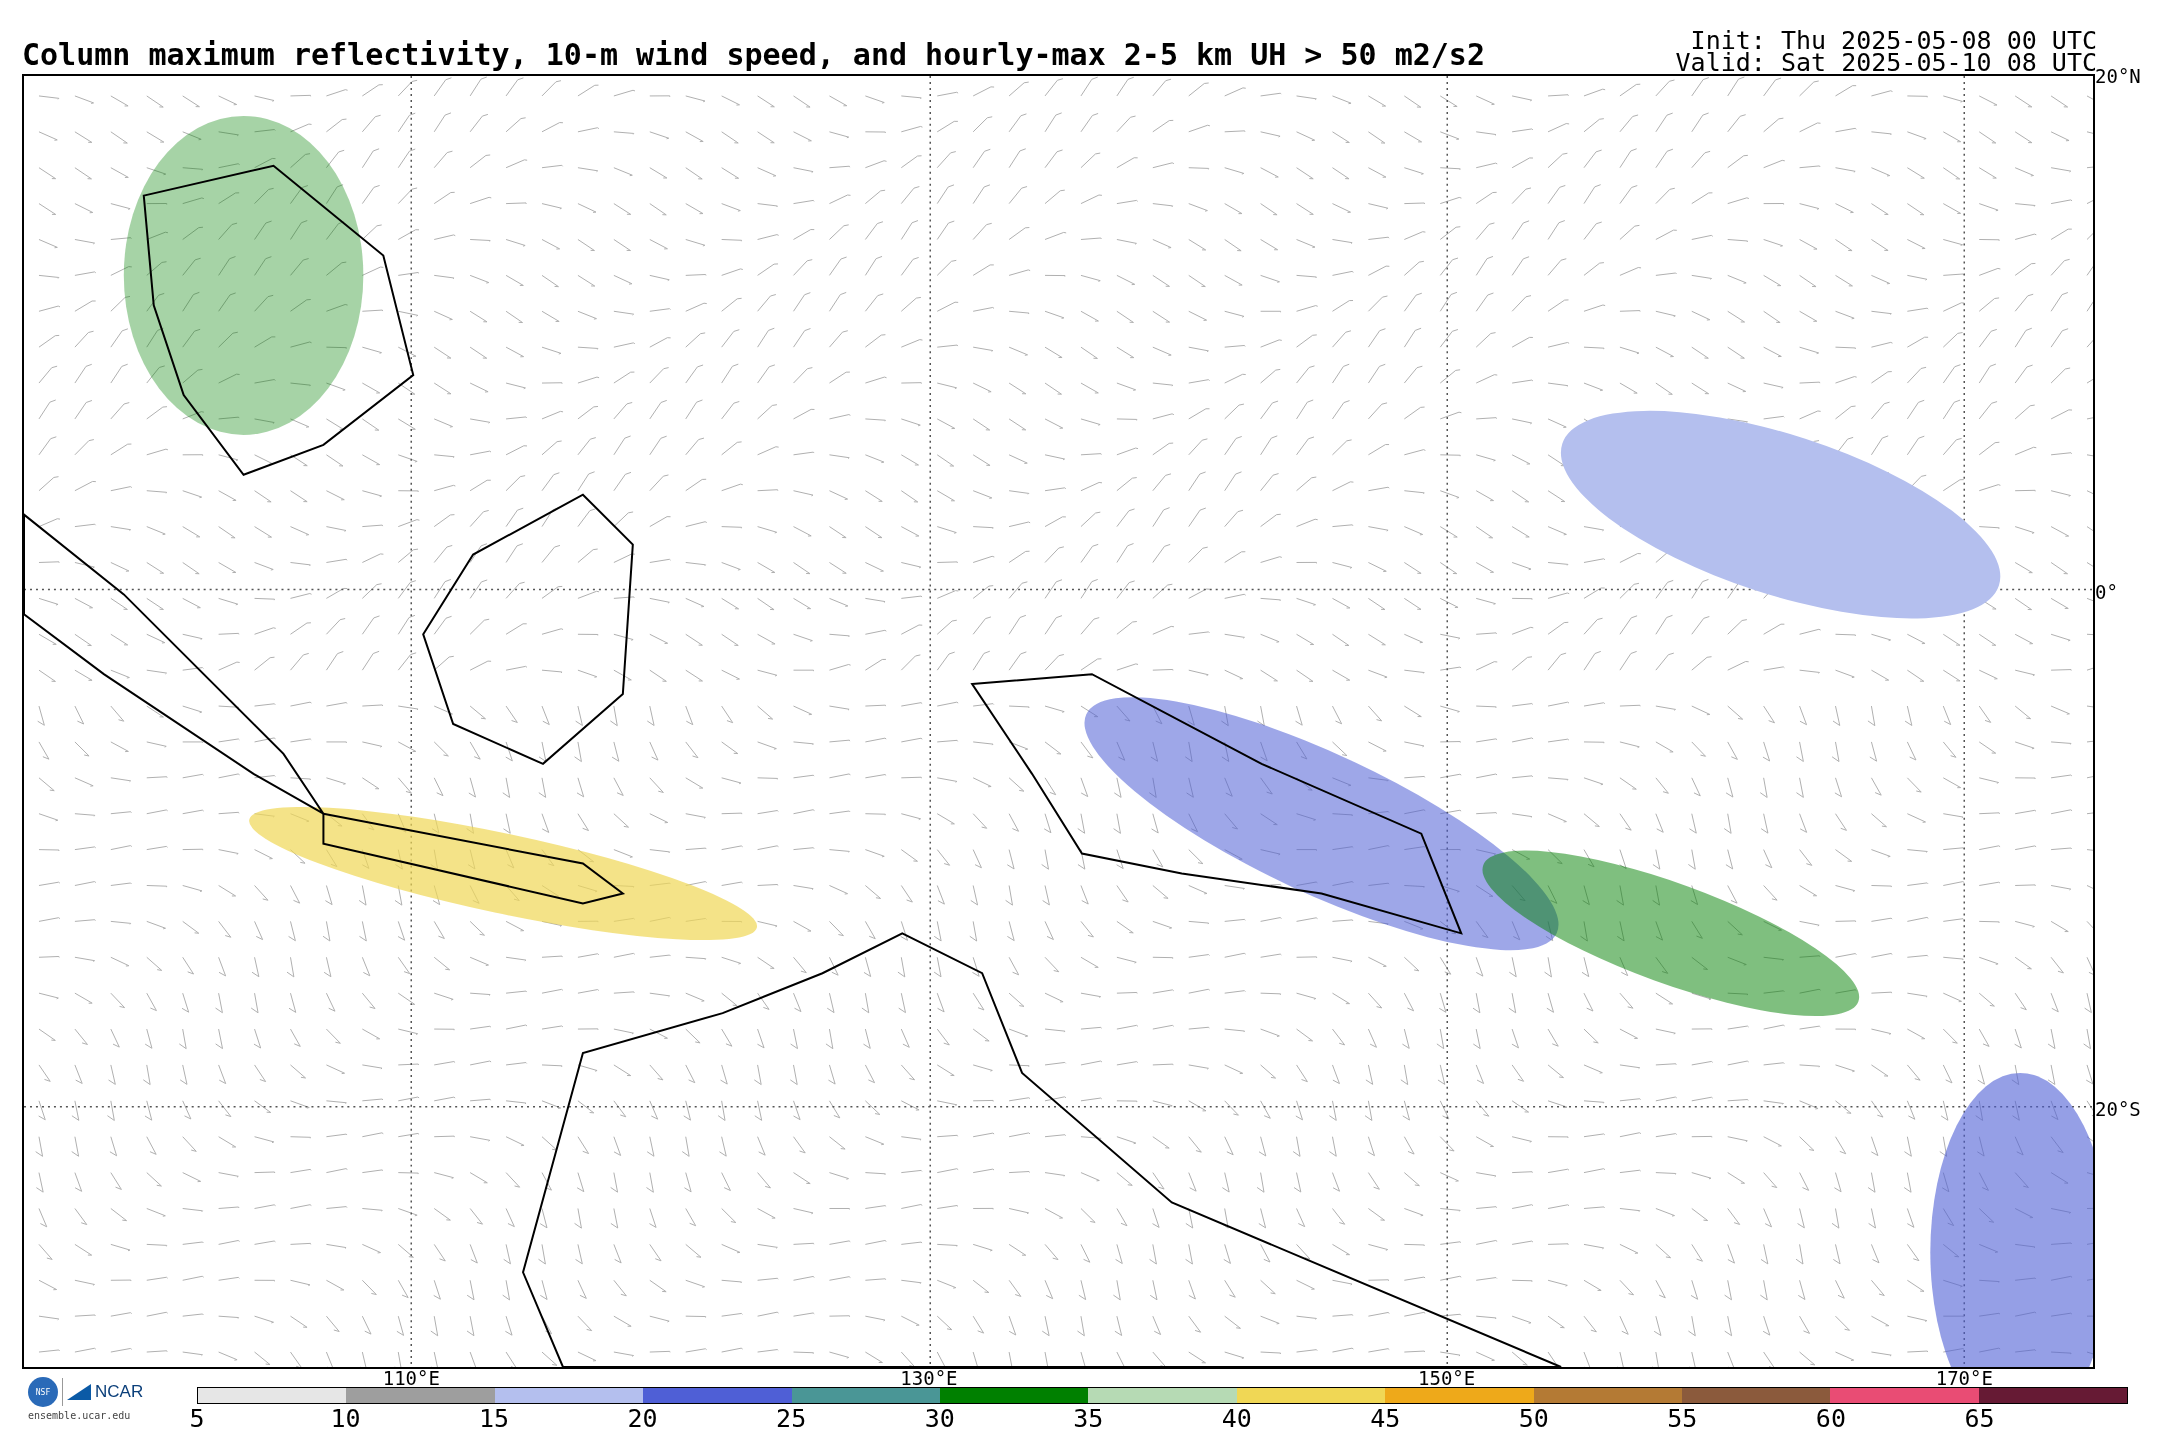 The height and width of the screenshot is (1433, 2160). Describe the element at coordinates (1979, 1419) in the screenshot. I see `color-bar-tick-label: 65` at that location.